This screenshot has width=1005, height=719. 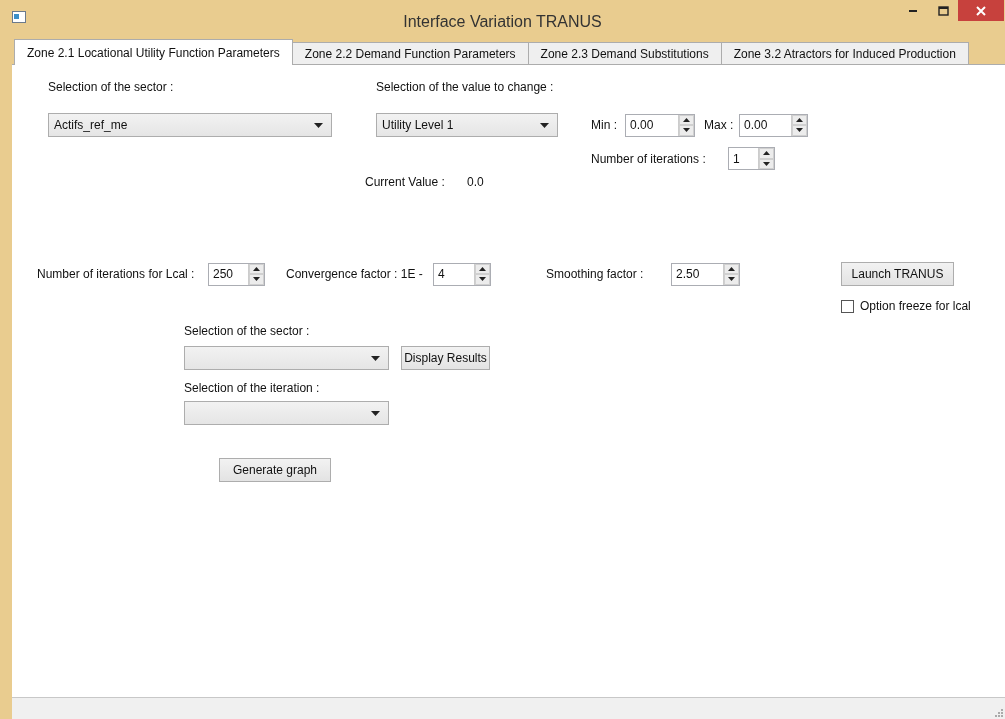 I want to click on maximize-icon, so click(x=943, y=10).